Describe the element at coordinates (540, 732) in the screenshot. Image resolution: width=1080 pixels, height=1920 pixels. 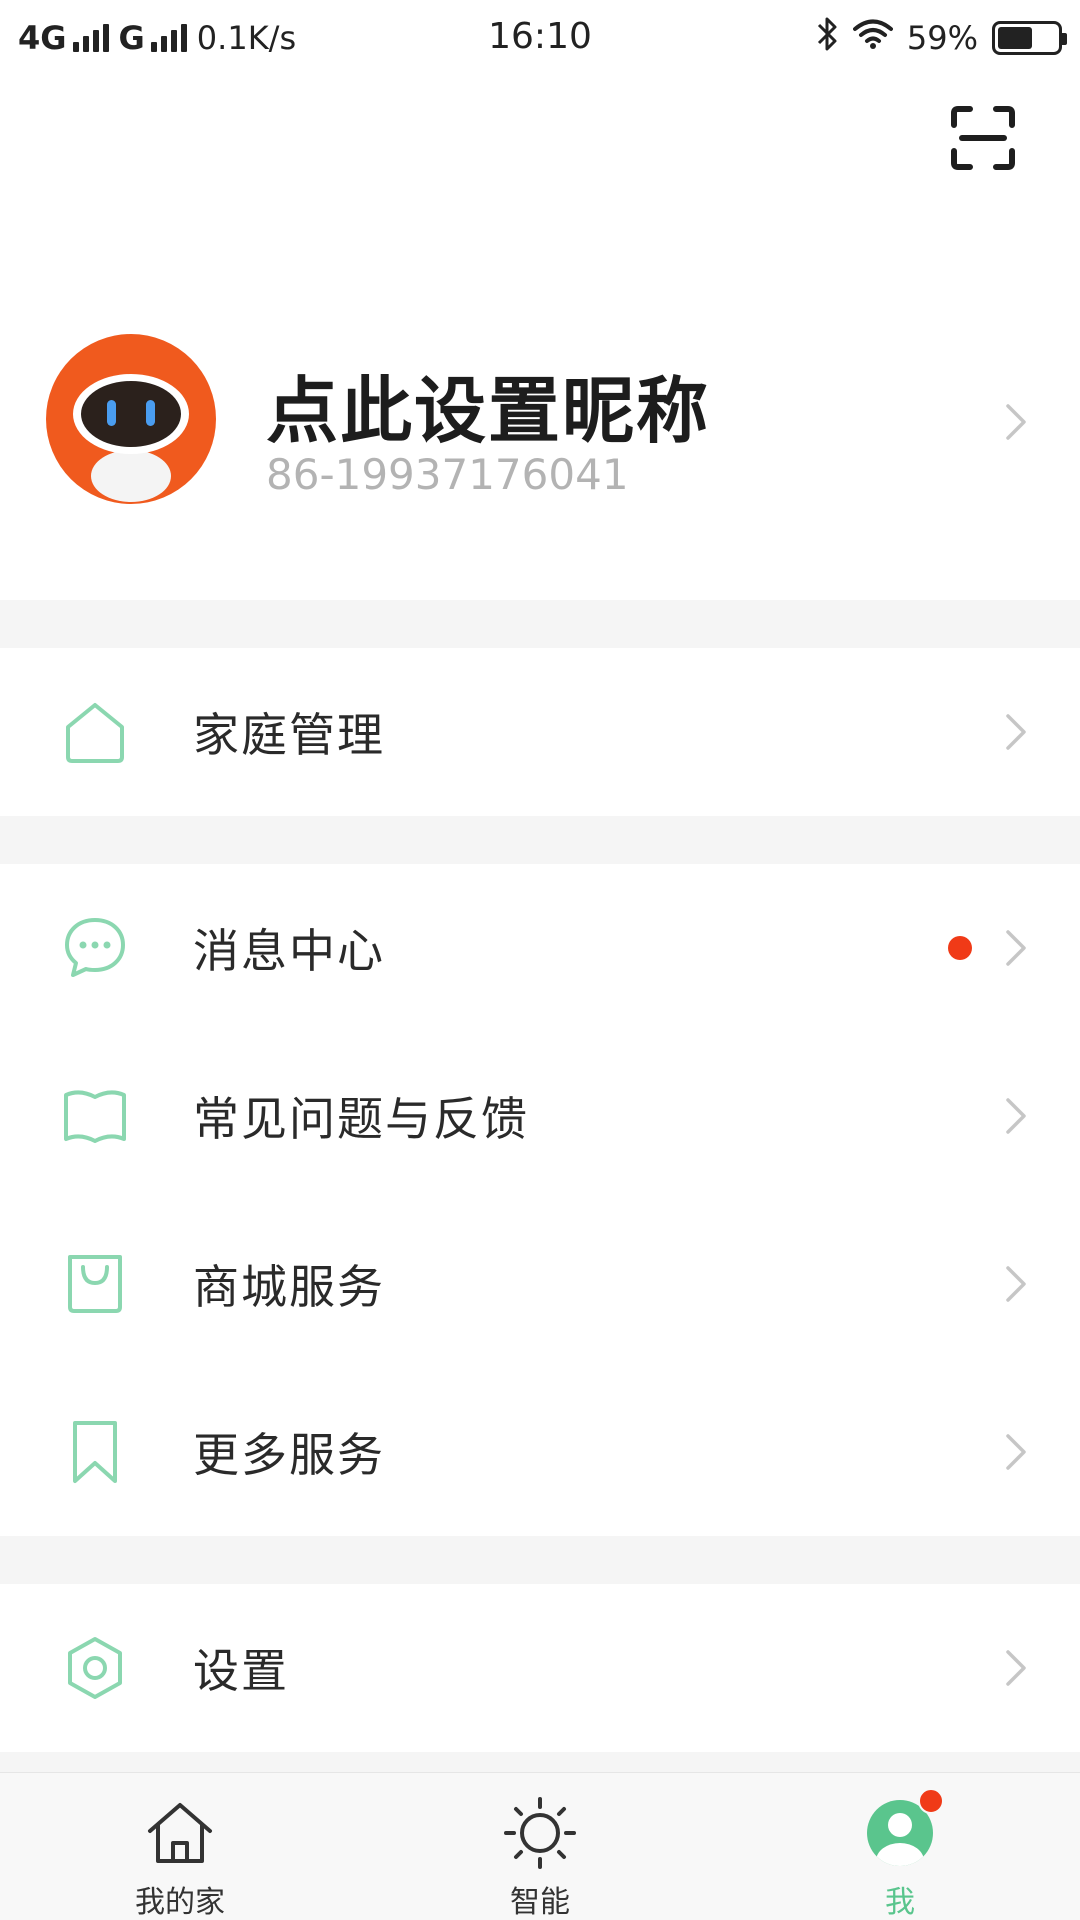
I see `menu-item-family: 家庭管理` at that location.